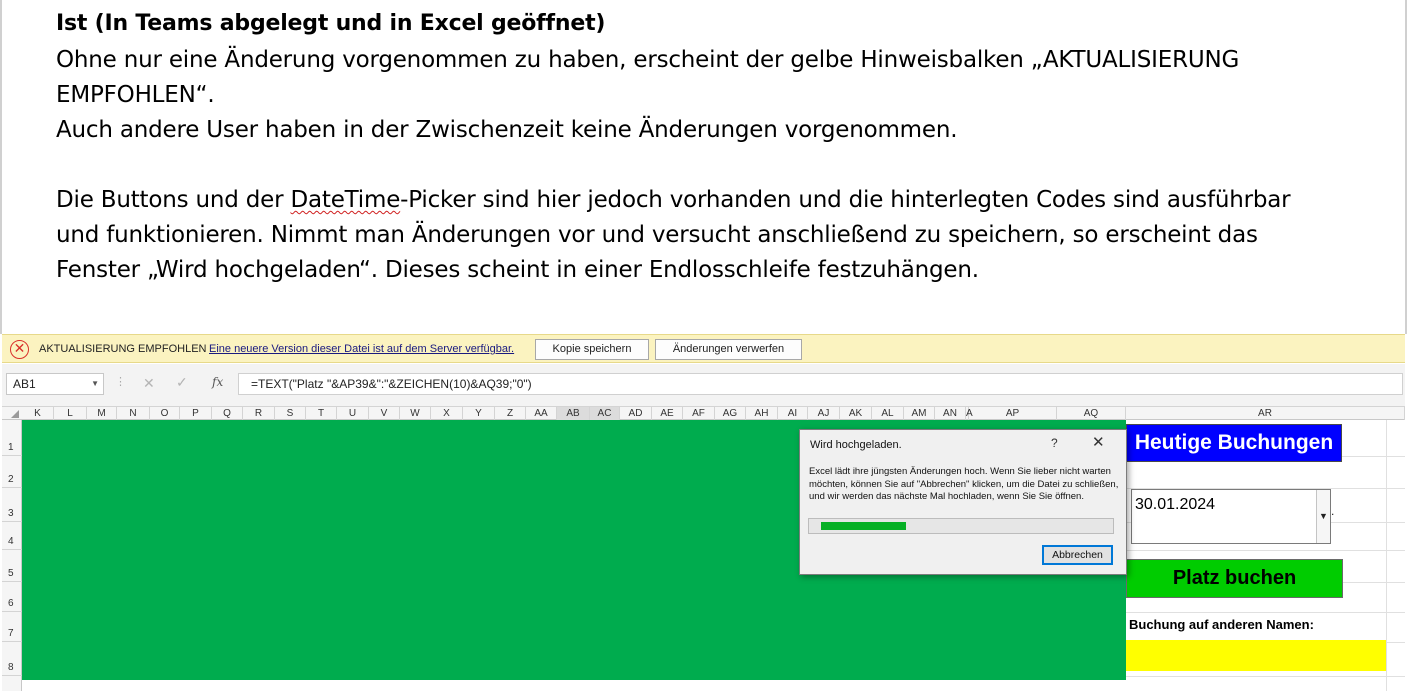  Describe the element at coordinates (730, 413) in the screenshot. I see `column-header-ag: AG` at that location.